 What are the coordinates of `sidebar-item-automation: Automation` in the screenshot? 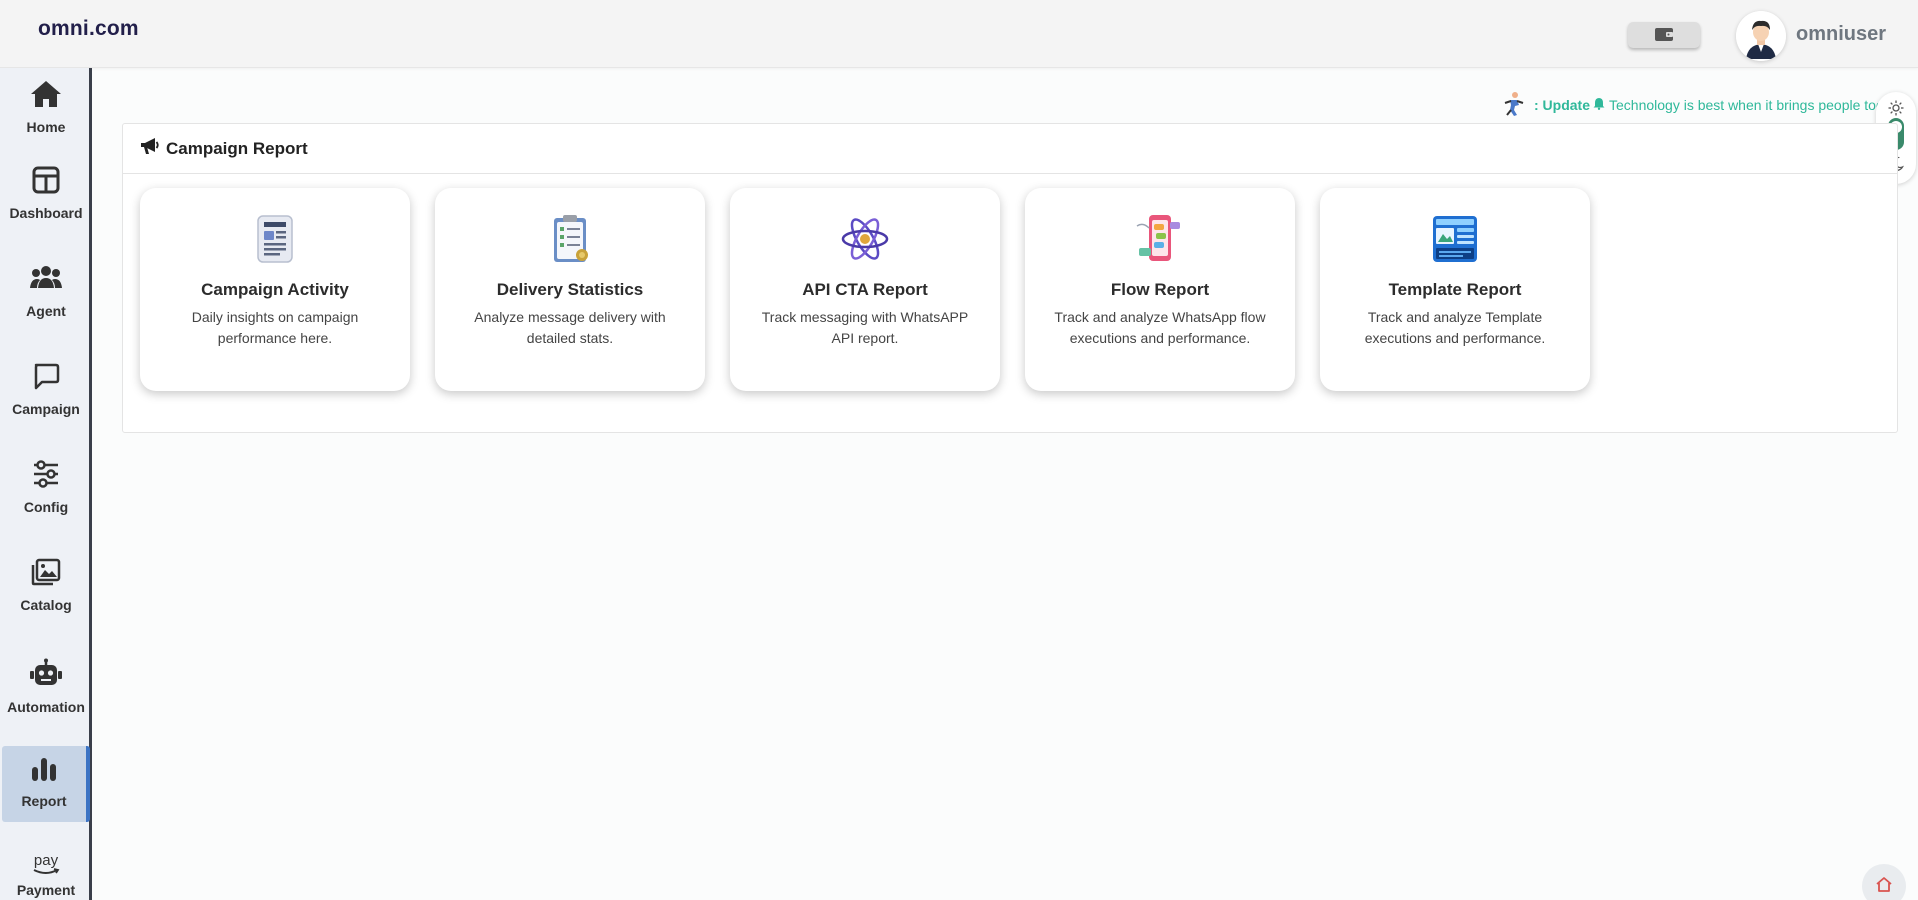 It's located at (46, 686).